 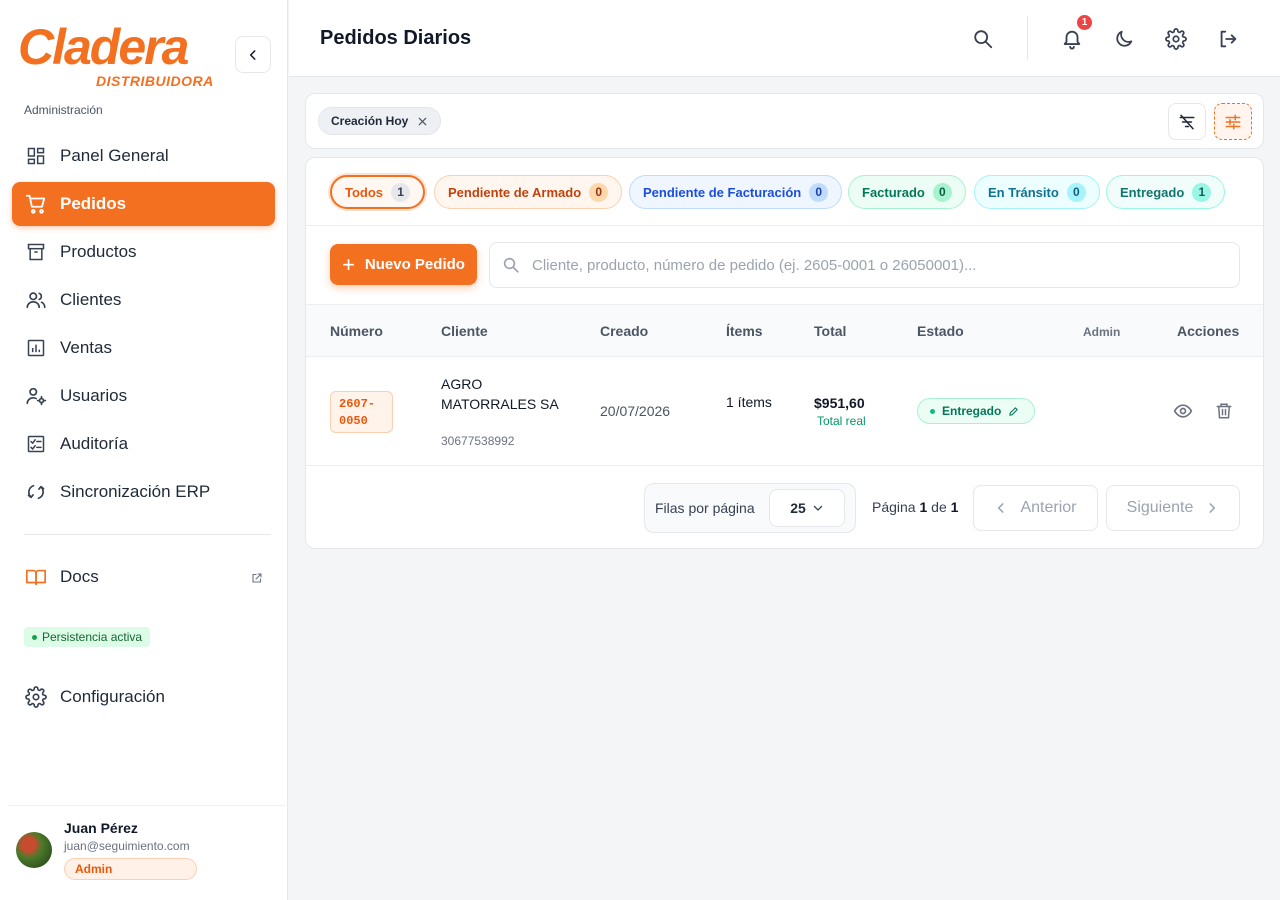 I want to click on theme-toggle-button, so click(x=1124, y=39).